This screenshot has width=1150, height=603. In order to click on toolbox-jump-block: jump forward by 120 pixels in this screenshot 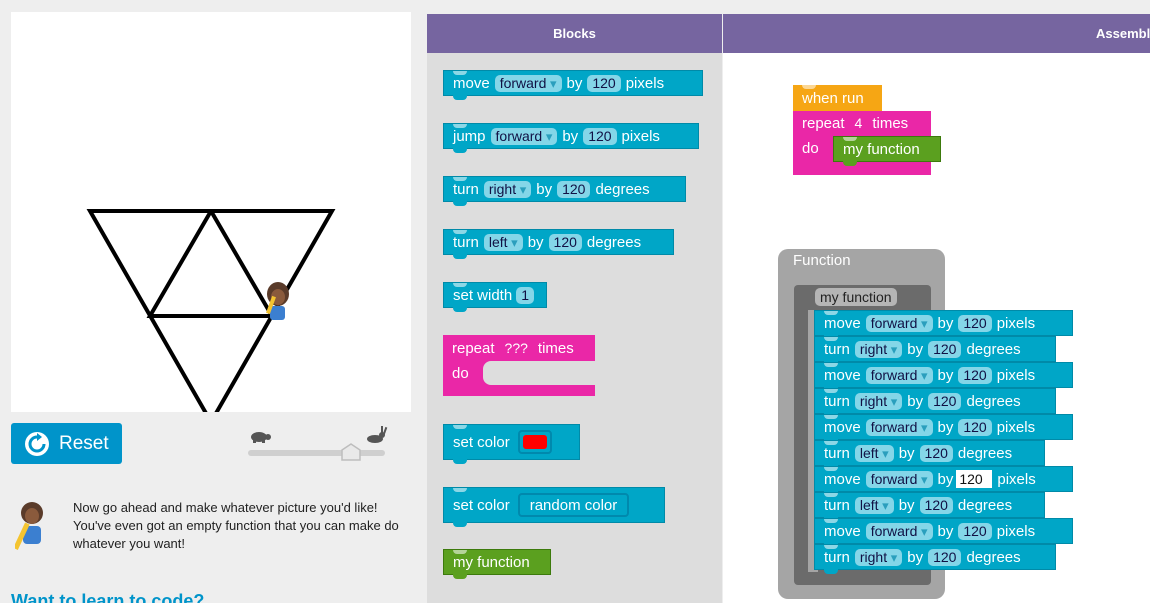, I will do `click(571, 138)`.